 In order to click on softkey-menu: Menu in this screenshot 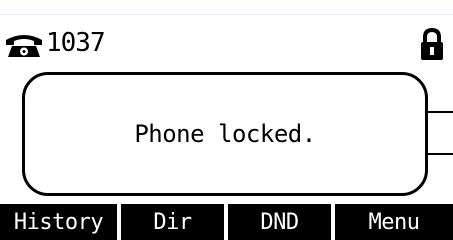, I will do `click(394, 222)`.